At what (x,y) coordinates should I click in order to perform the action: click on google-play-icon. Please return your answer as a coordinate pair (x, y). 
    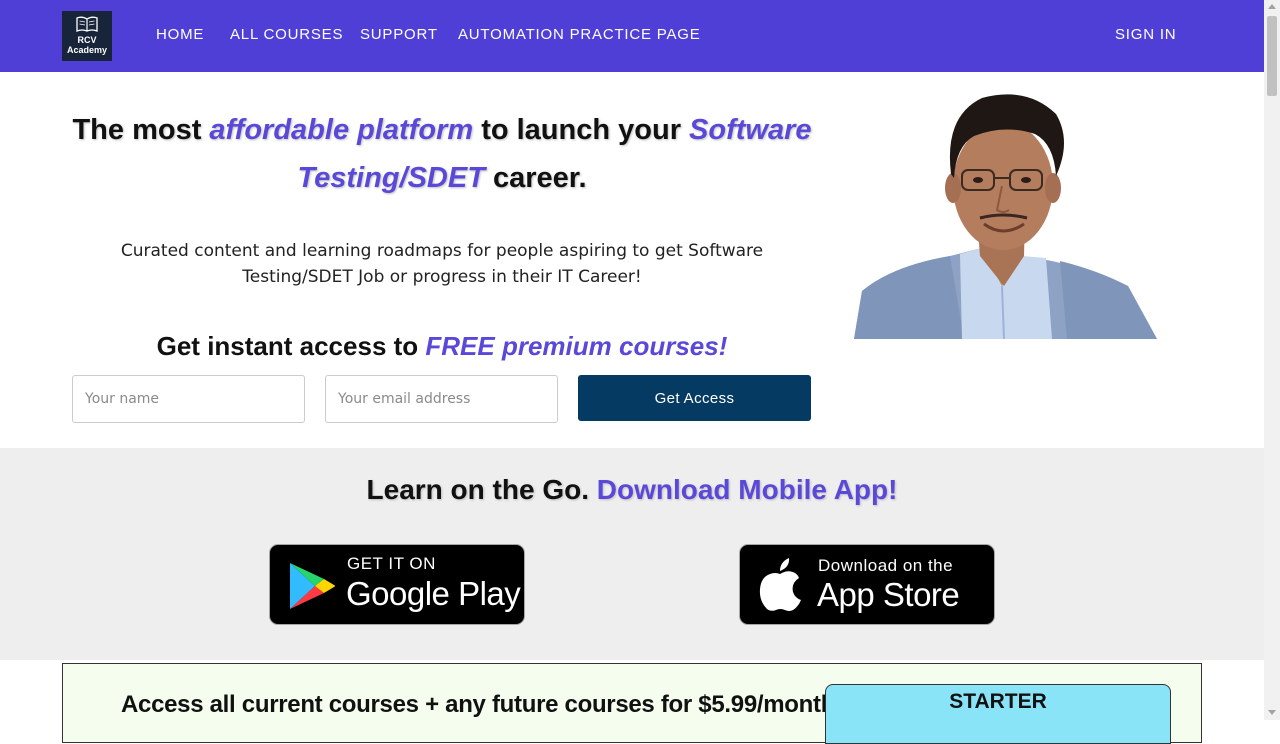
    Looking at the image, I should click on (312, 586).